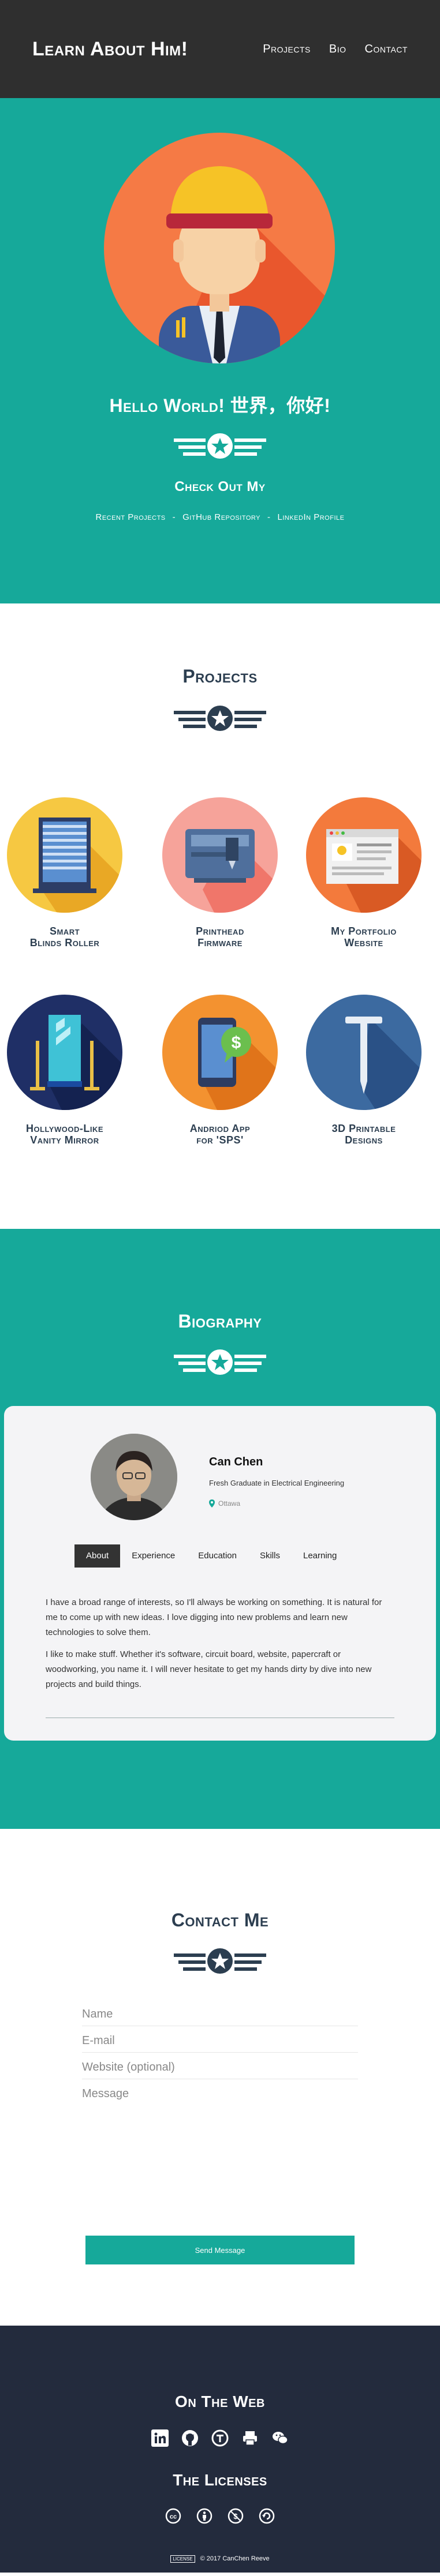 This screenshot has width=440, height=2576. What do you see at coordinates (160, 2438) in the screenshot?
I see `linkedin-icon` at bounding box center [160, 2438].